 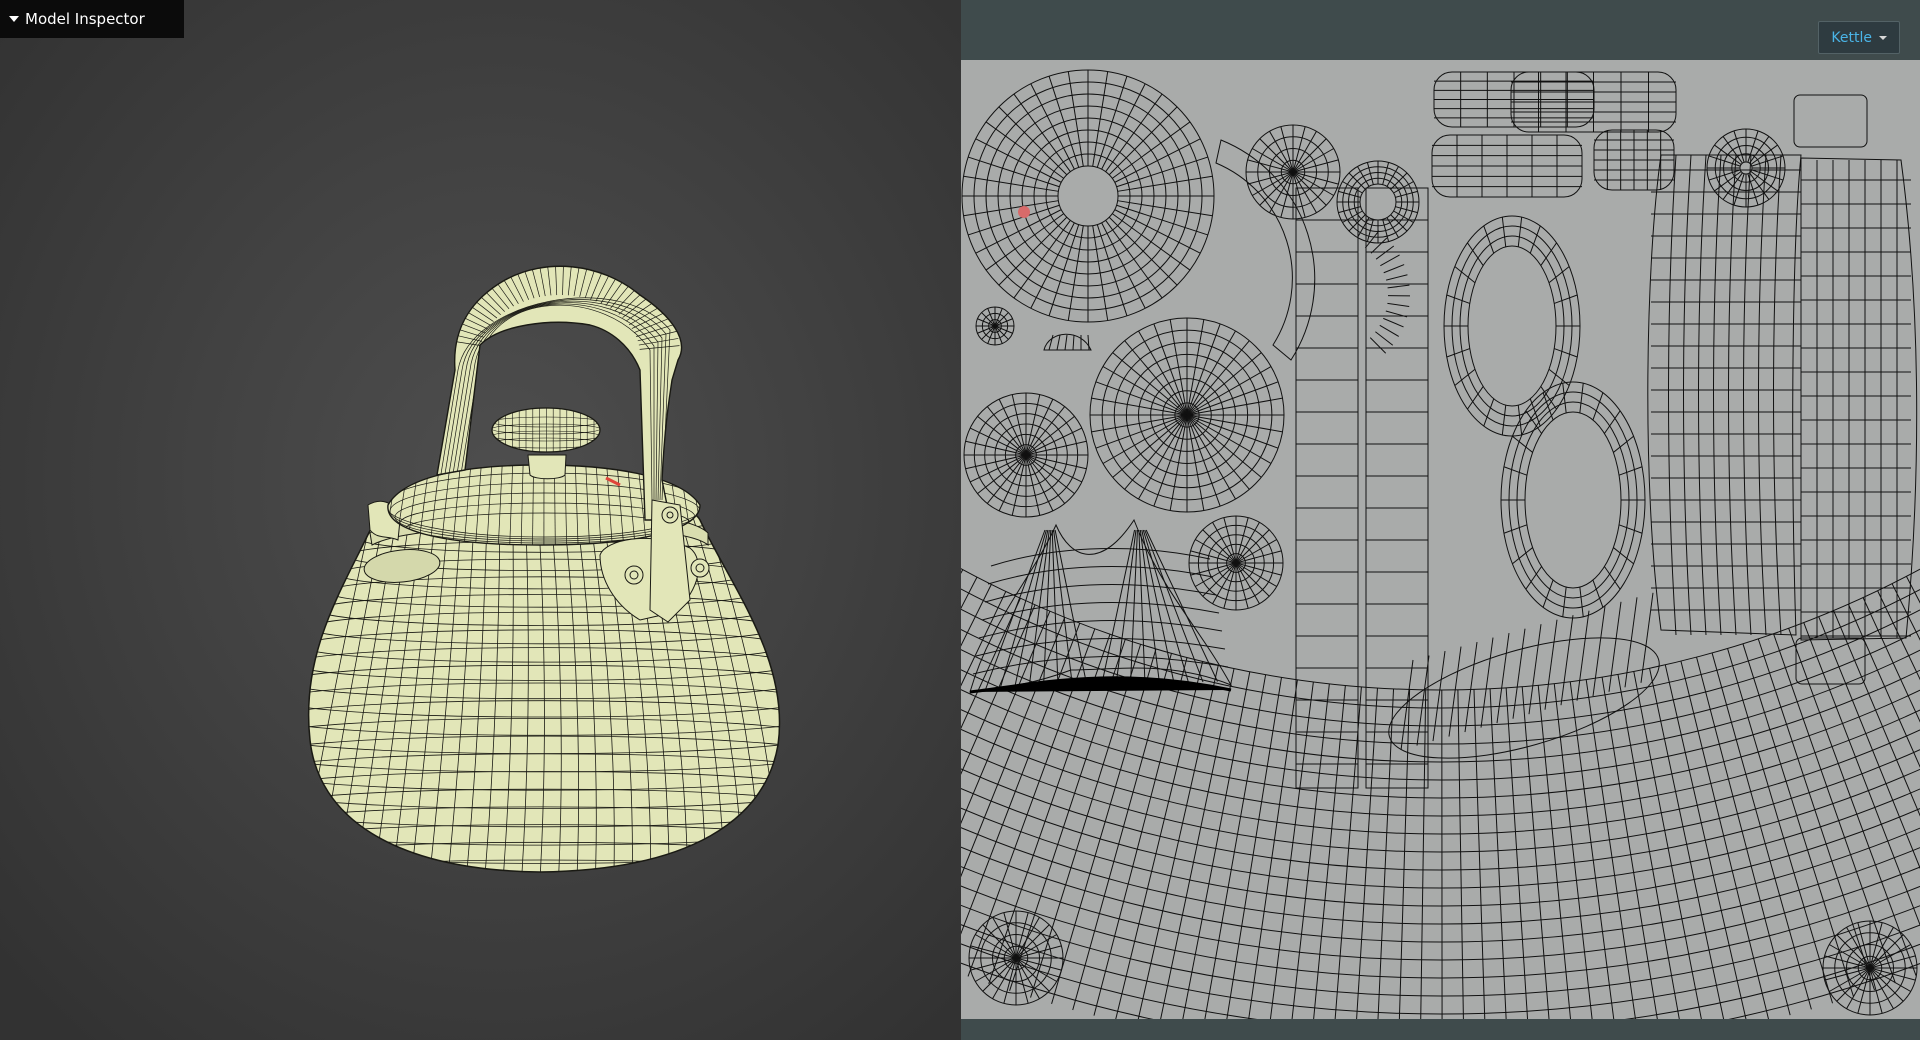 What do you see at coordinates (1883, 37) in the screenshot?
I see `dropdown-caret-icon` at bounding box center [1883, 37].